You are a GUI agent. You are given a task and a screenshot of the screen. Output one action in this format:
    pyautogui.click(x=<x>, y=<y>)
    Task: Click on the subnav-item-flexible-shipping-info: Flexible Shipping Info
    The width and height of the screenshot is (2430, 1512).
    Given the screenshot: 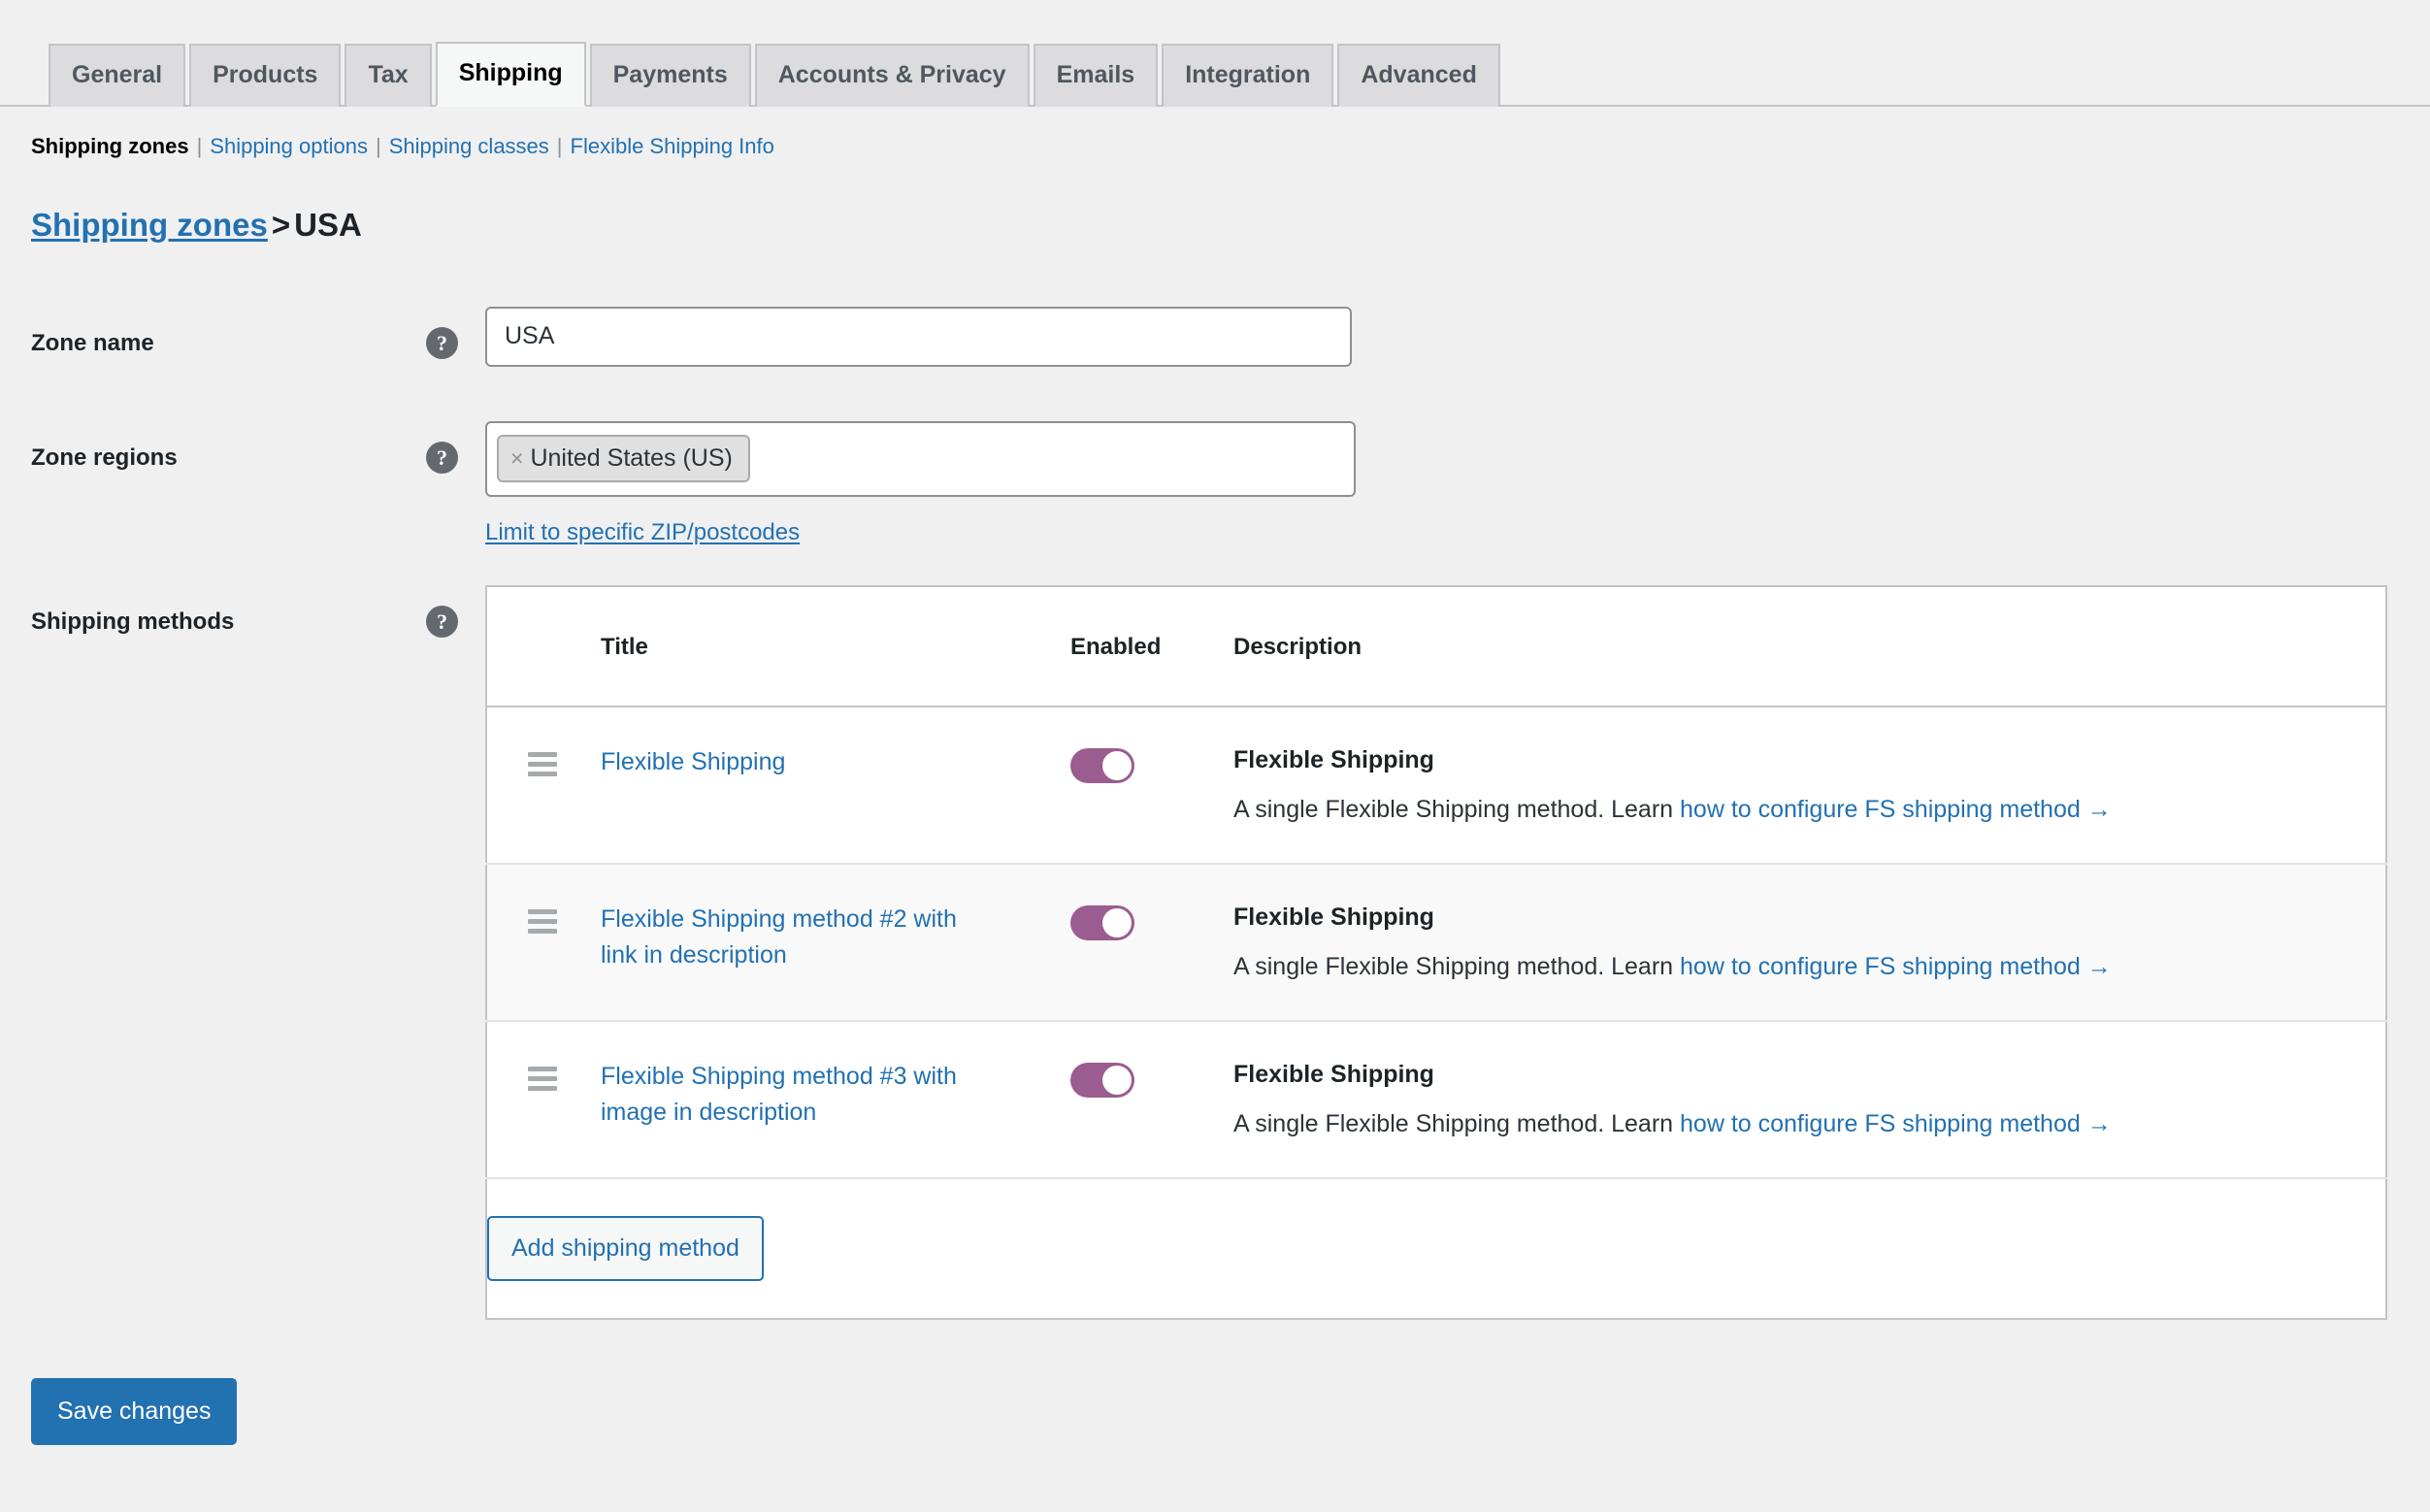 What is the action you would take?
    pyautogui.click(x=672, y=147)
    